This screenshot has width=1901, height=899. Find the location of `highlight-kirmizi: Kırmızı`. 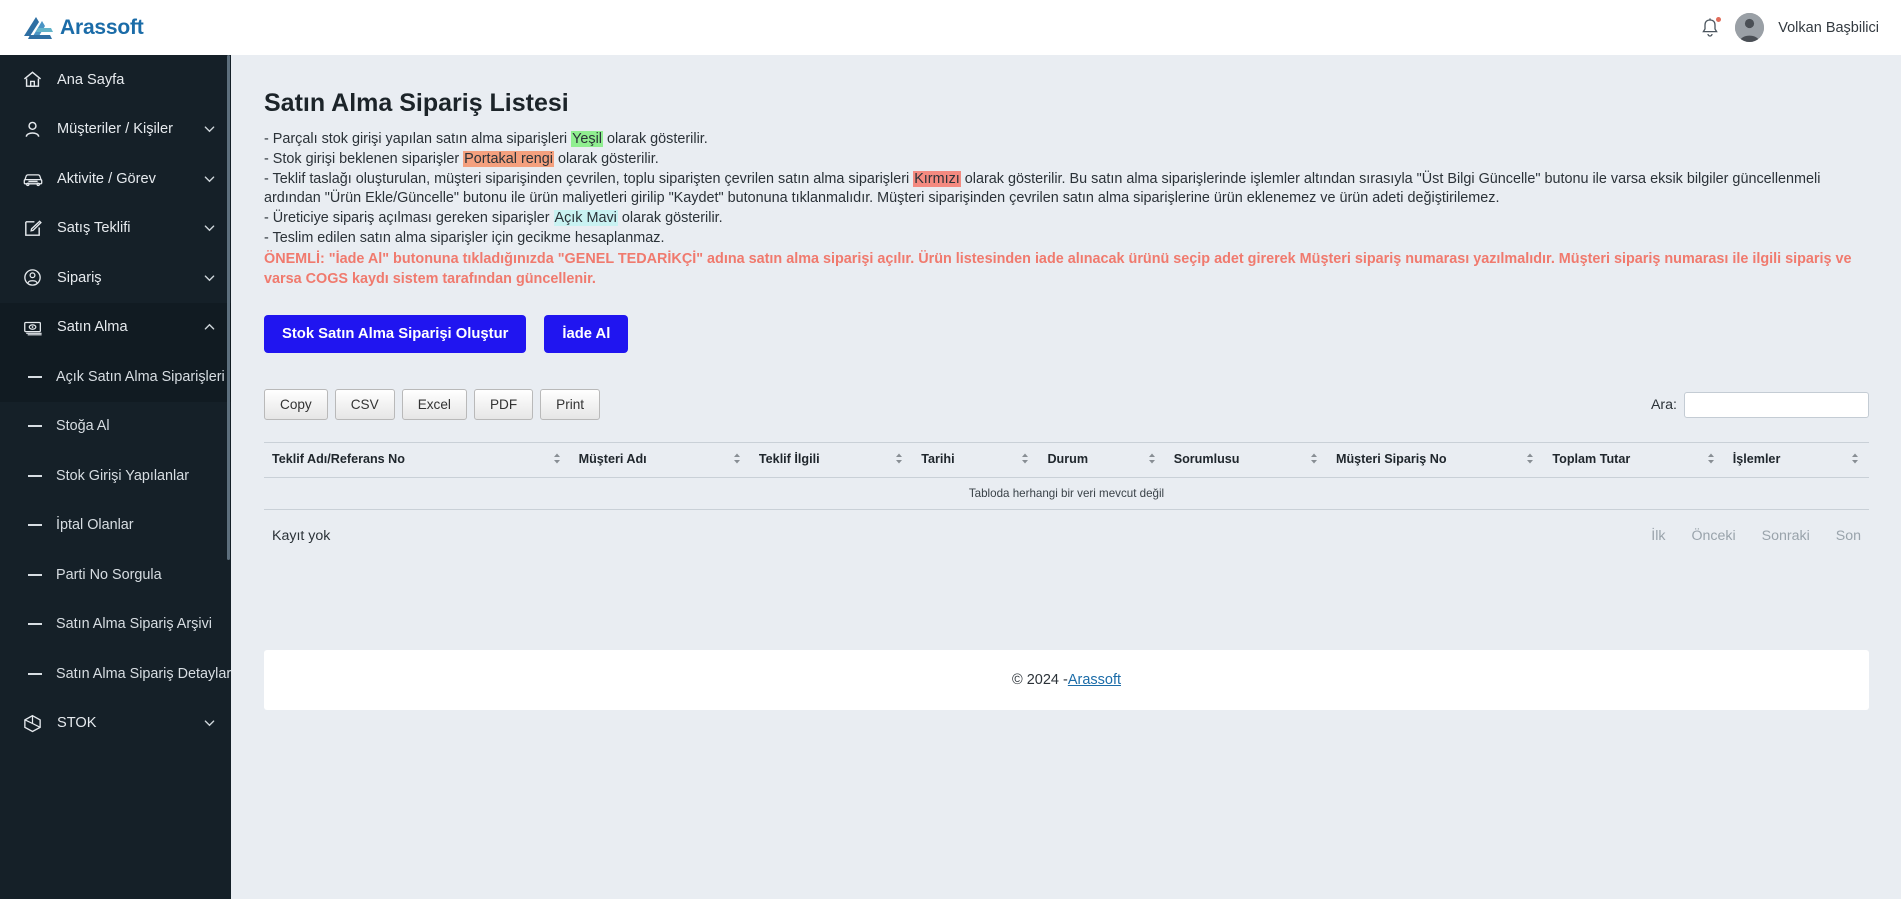

highlight-kirmizi: Kırmızı is located at coordinates (937, 178).